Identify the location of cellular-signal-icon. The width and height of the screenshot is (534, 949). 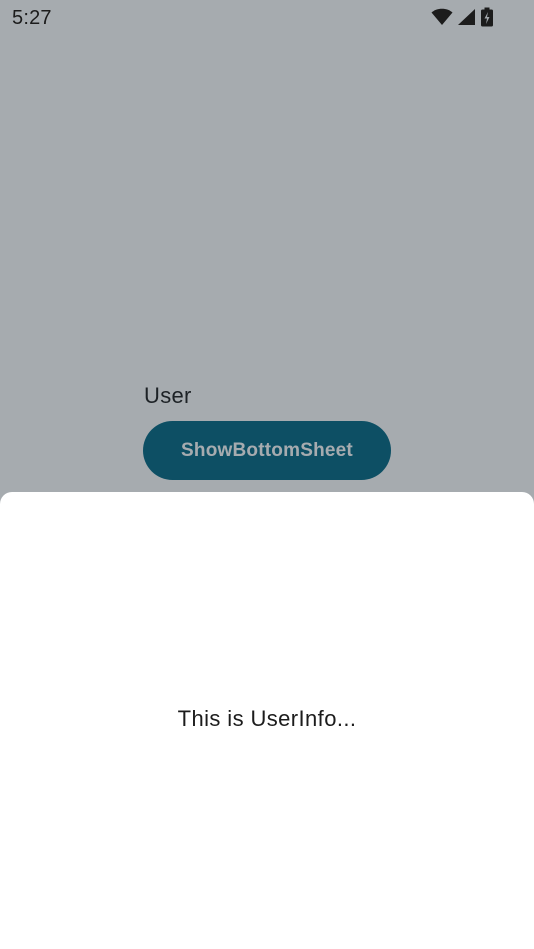
(466, 17).